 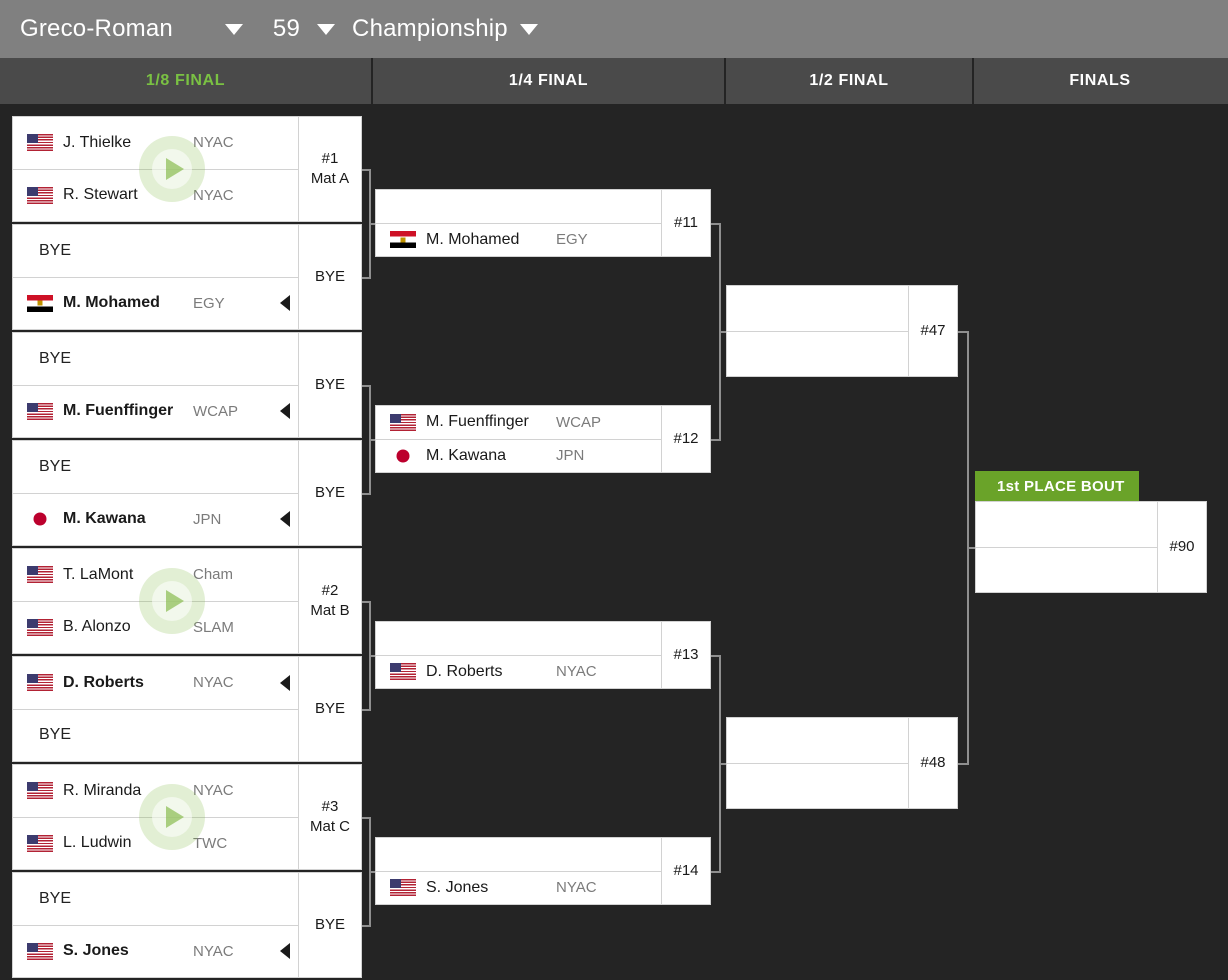 I want to click on weight-chevron-down-icon, so click(x=326, y=29).